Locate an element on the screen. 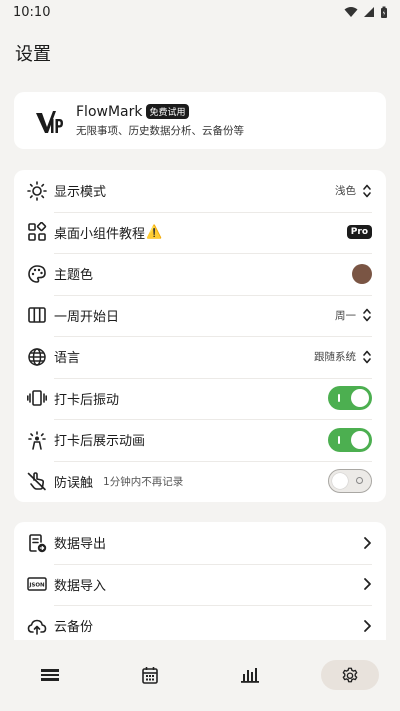 The height and width of the screenshot is (711, 400). language-value: 跟随系统 is located at coordinates (335, 357).